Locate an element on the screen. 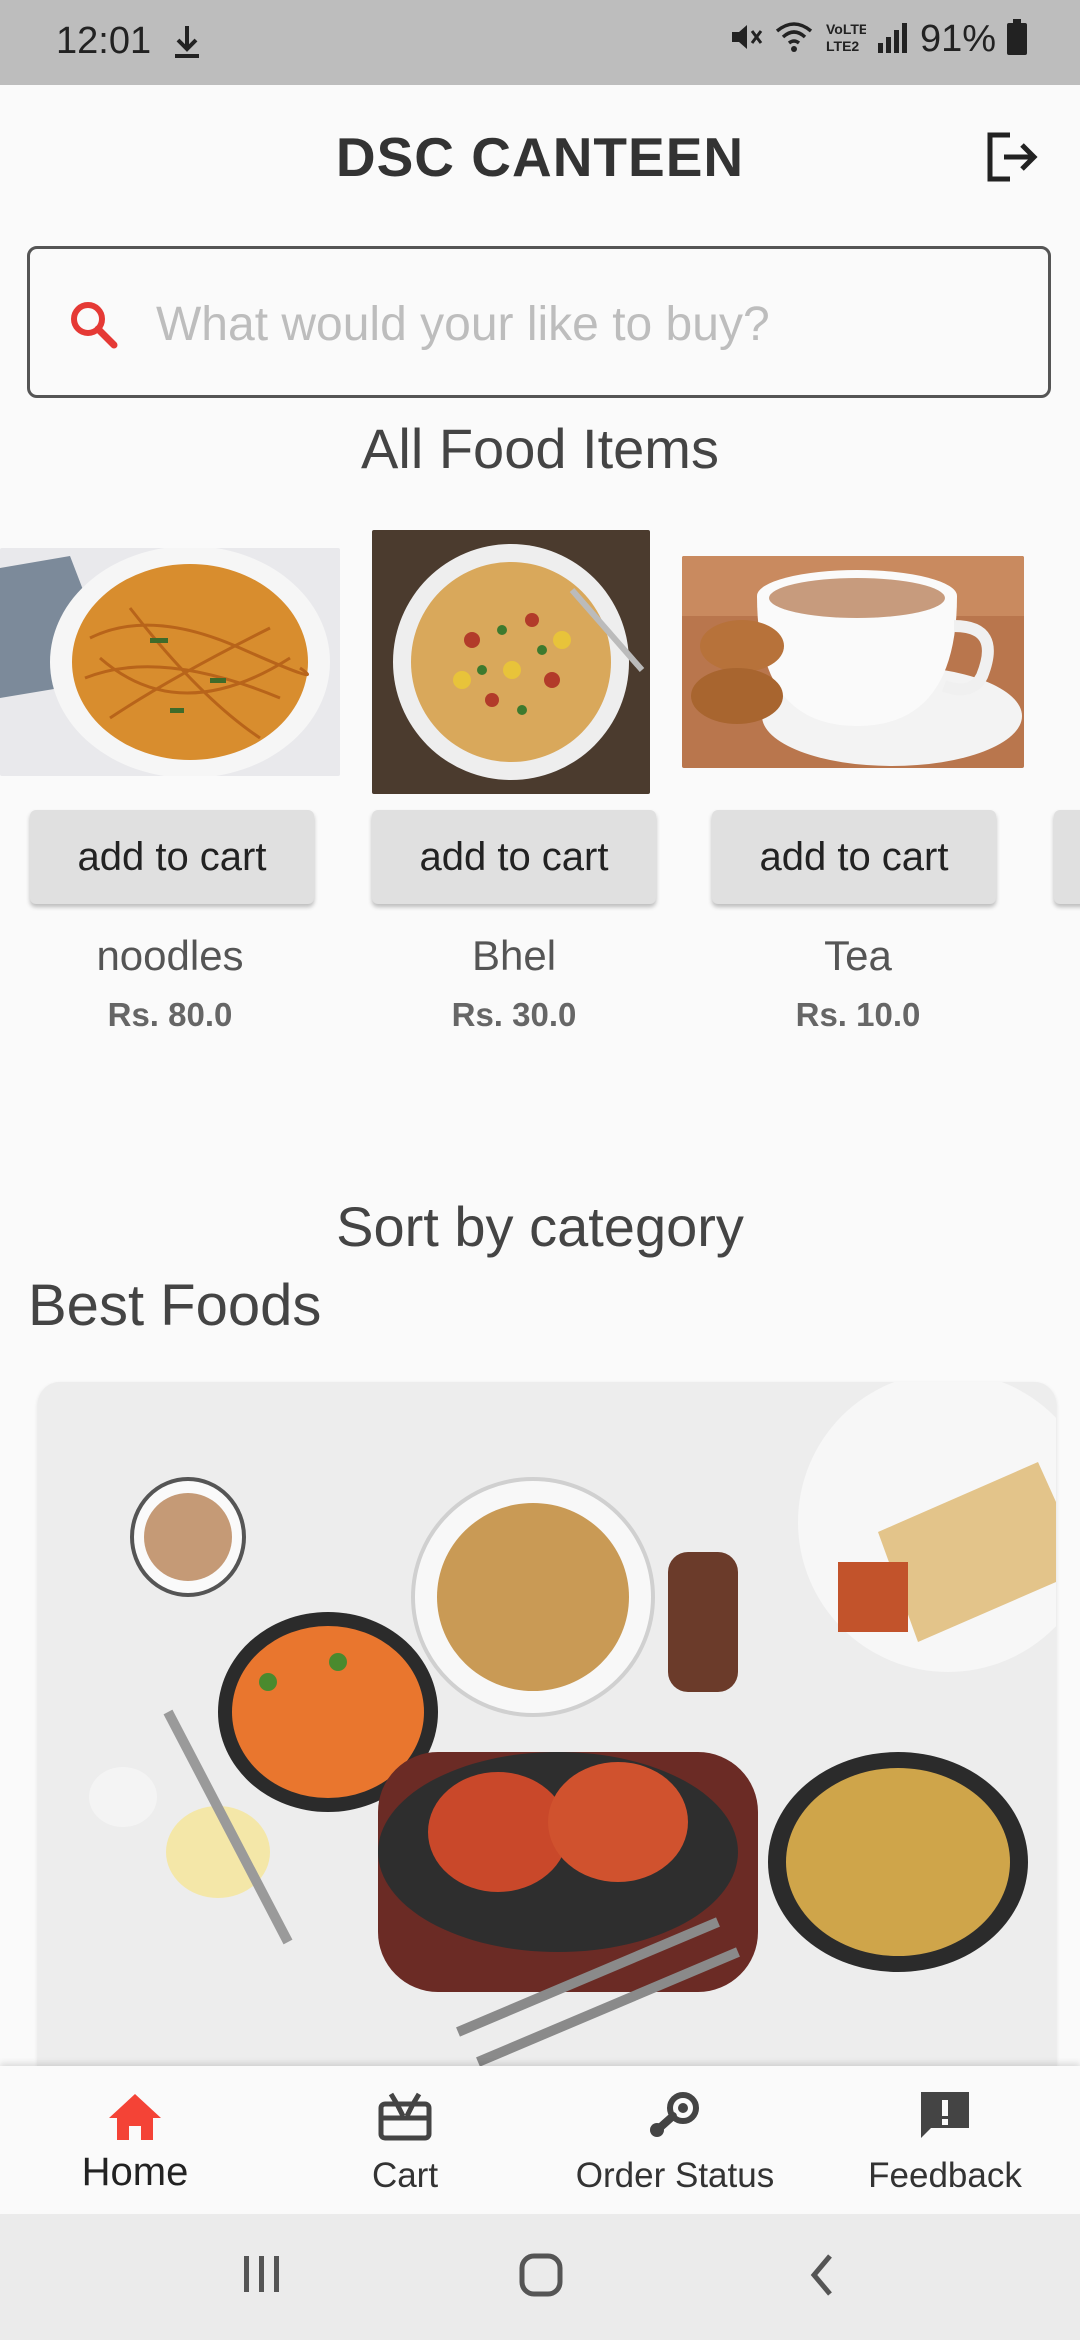 Image resolution: width=1080 pixels, height=2340 pixels. add-to-cart-button-partial is located at coordinates (1067, 857).